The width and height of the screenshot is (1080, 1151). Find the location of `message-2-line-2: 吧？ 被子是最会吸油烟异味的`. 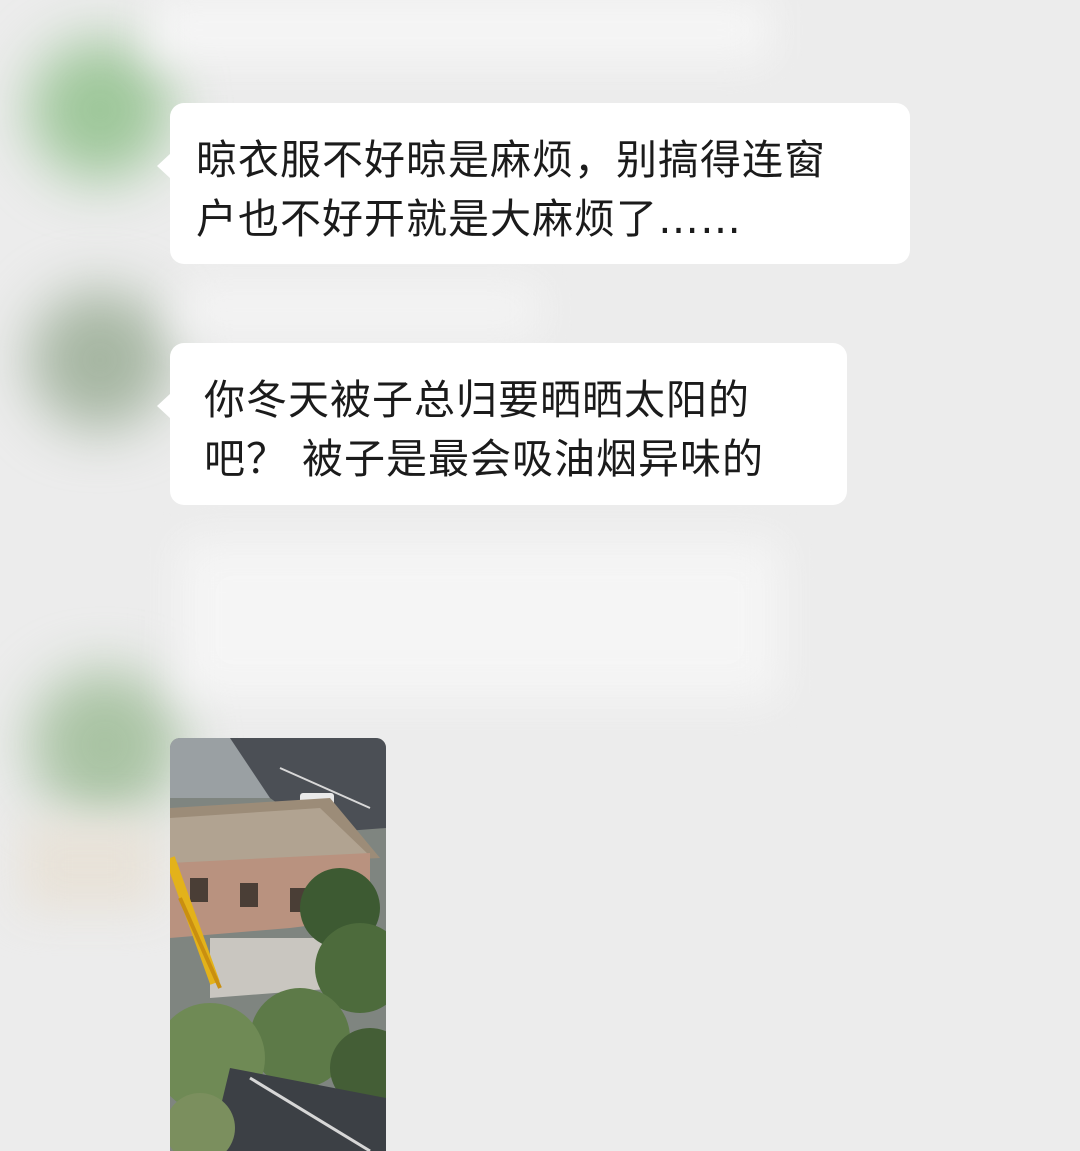

message-2-line-2: 吧？ 被子是最会吸油烟异味的 is located at coordinates (484, 459).